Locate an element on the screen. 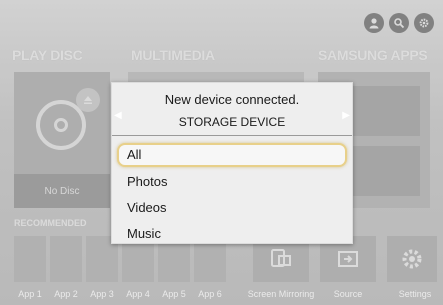 The image size is (443, 305). option-videos: Videos is located at coordinates (232, 208).